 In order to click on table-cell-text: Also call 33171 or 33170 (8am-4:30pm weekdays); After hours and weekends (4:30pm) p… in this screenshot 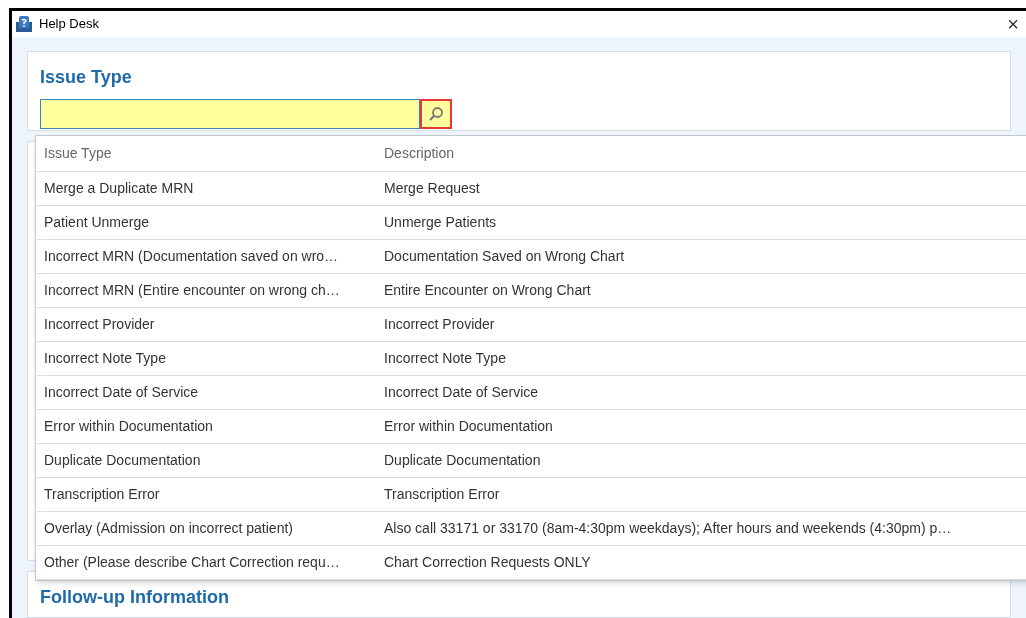, I will do `click(667, 528)`.